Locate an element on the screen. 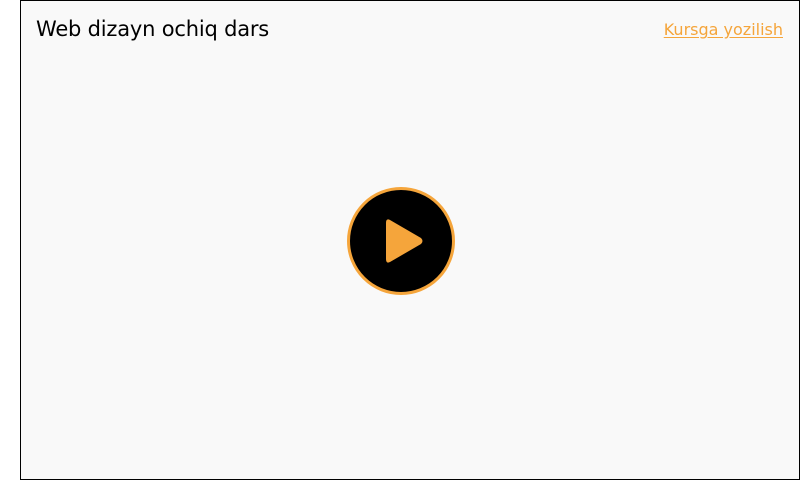  play-icon is located at coordinates (404, 241).